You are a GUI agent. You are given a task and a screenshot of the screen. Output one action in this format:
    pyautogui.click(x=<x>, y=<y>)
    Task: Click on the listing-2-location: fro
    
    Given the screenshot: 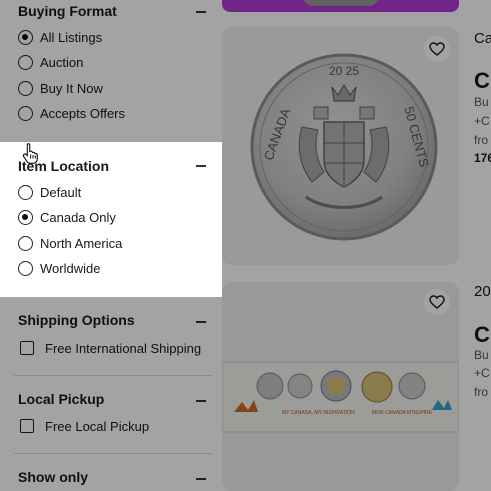 What is the action you would take?
    pyautogui.click(x=481, y=392)
    